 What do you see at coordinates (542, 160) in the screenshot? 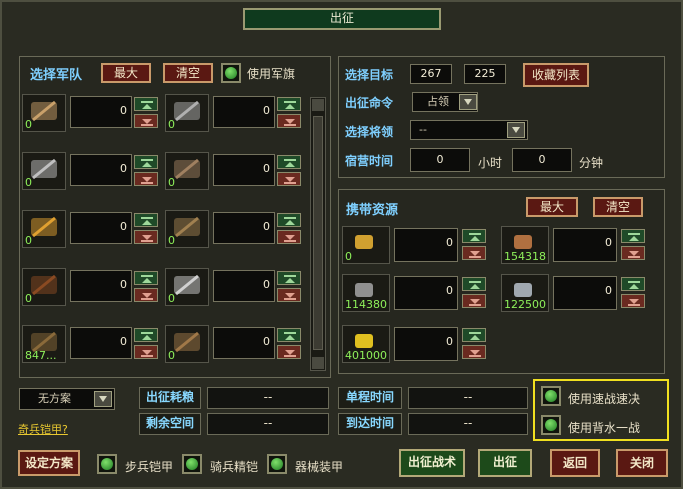
I see `minutes-input: 0` at bounding box center [542, 160].